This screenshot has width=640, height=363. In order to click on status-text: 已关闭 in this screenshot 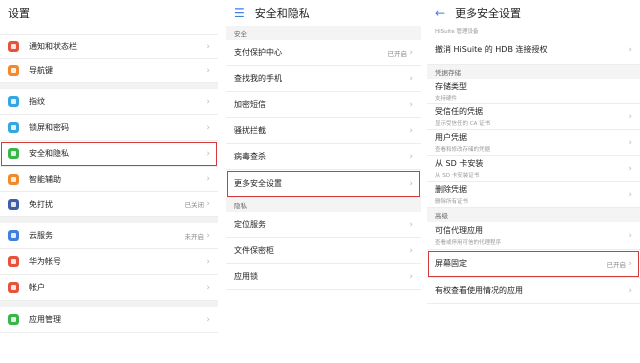, I will do `click(194, 205)`.